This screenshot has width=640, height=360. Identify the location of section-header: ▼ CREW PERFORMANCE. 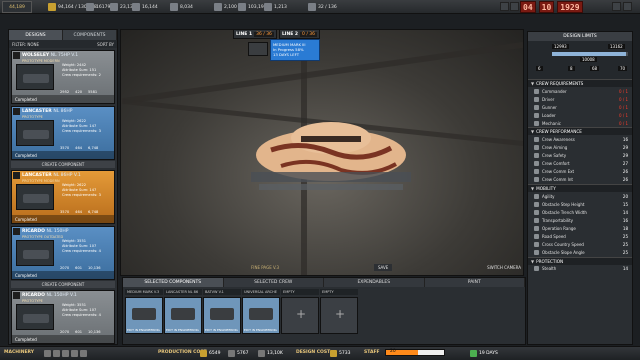
(580, 131).